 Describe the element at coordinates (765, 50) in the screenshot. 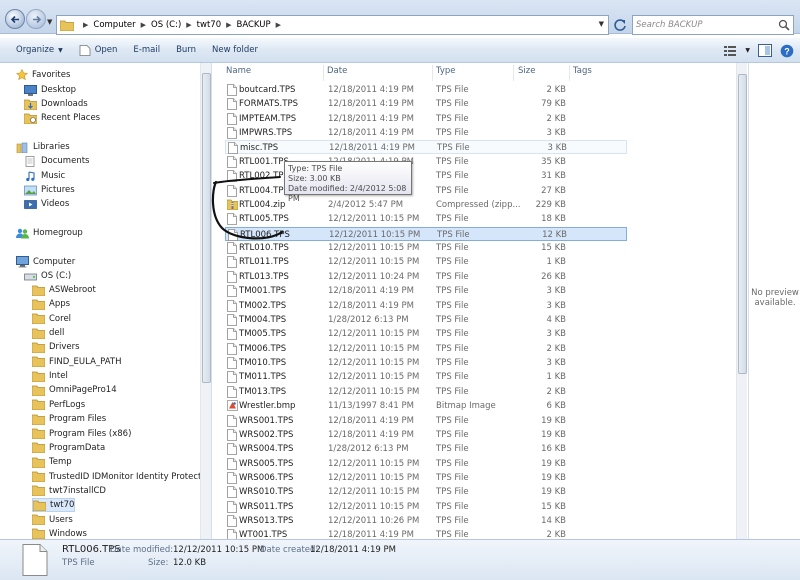

I see `preview-pane-icon` at that location.